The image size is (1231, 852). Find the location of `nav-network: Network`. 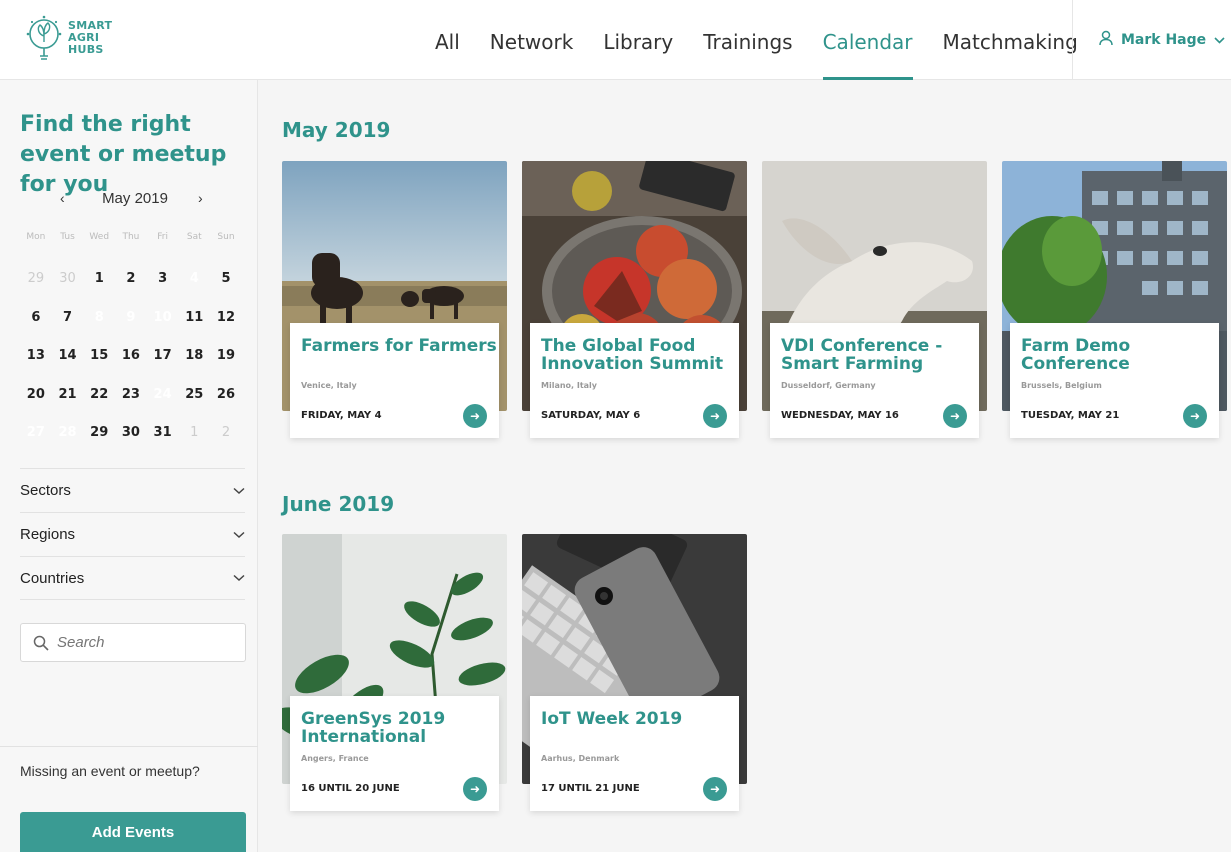

nav-network: Network is located at coordinates (532, 40).